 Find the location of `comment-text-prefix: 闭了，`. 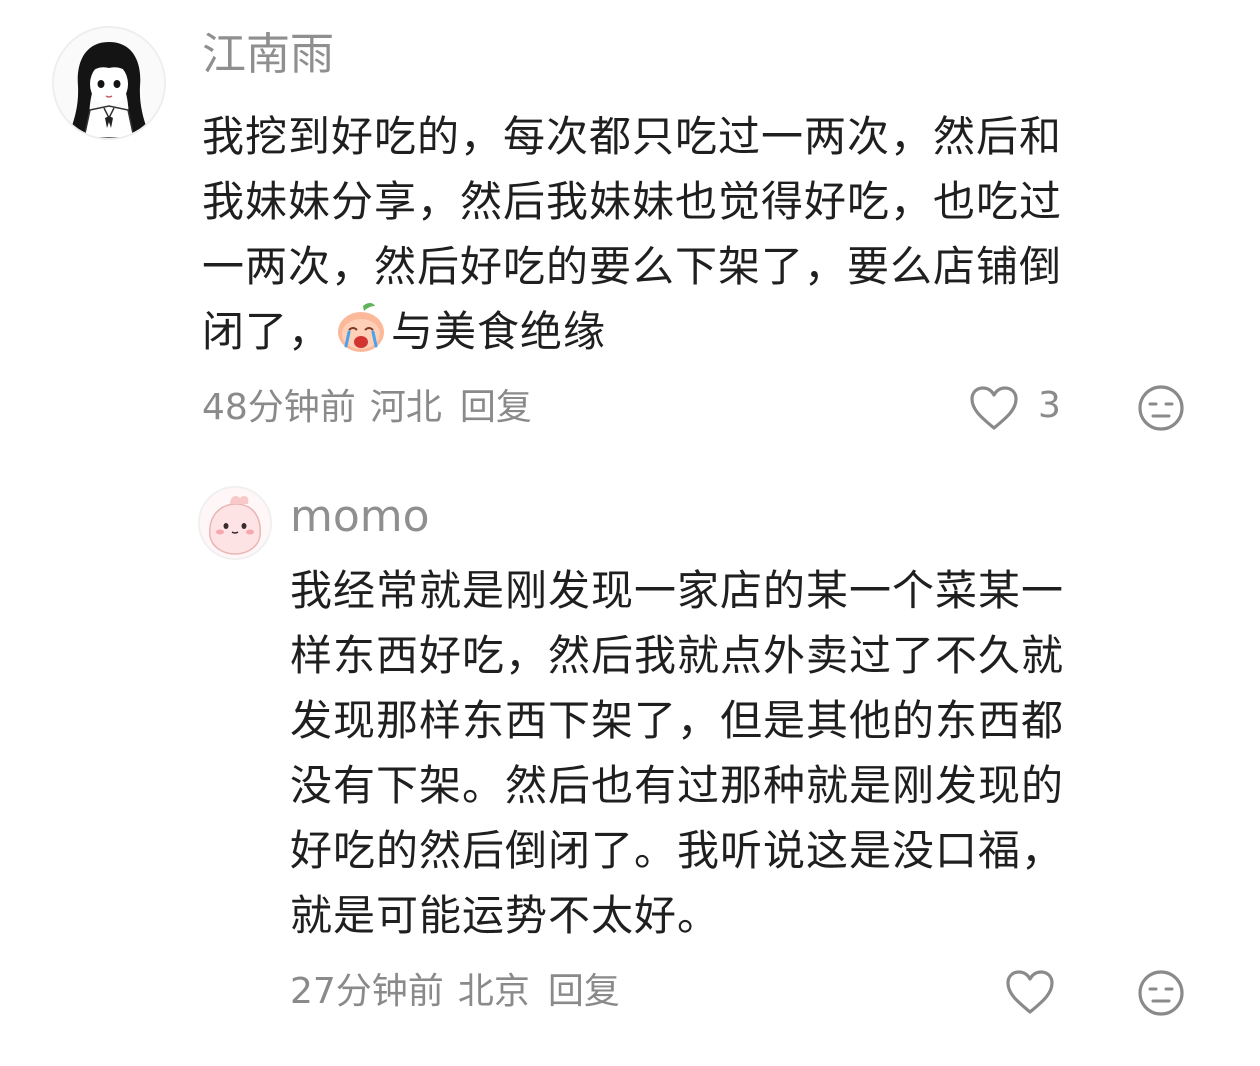

comment-text-prefix: 闭了， is located at coordinates (267, 331).